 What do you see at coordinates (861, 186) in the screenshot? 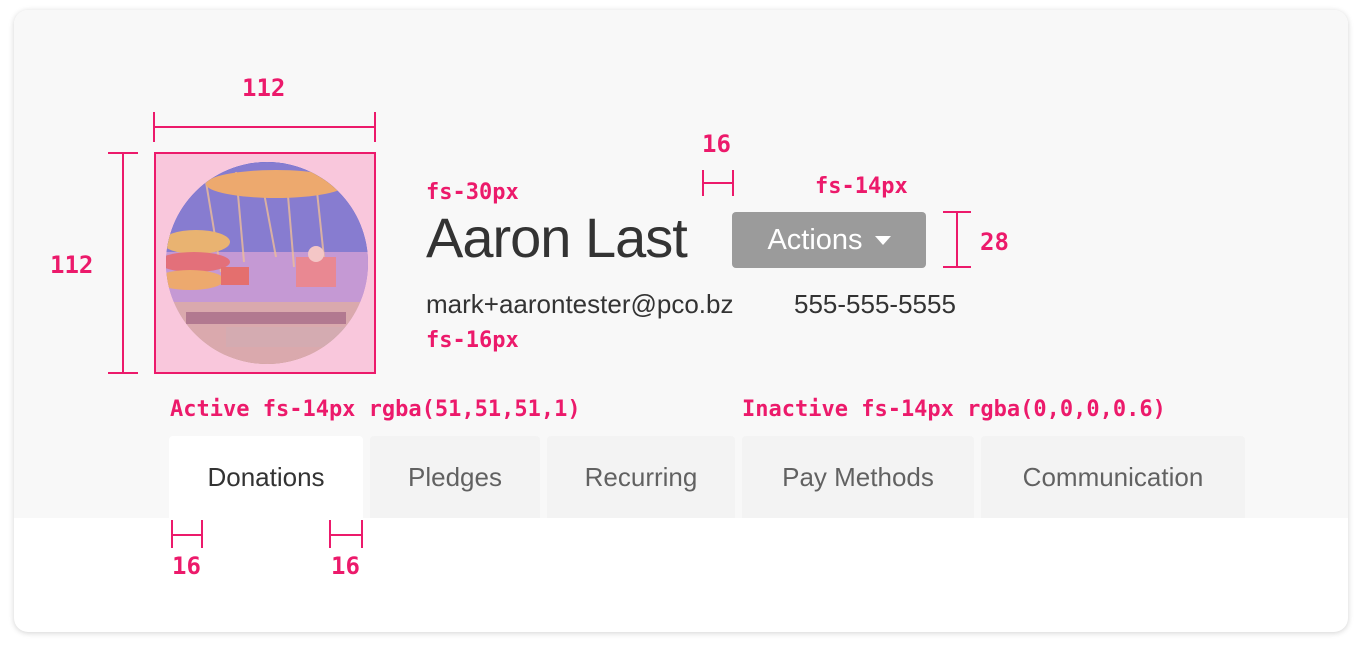
I see `actions-font-annotation: fs-14px` at bounding box center [861, 186].